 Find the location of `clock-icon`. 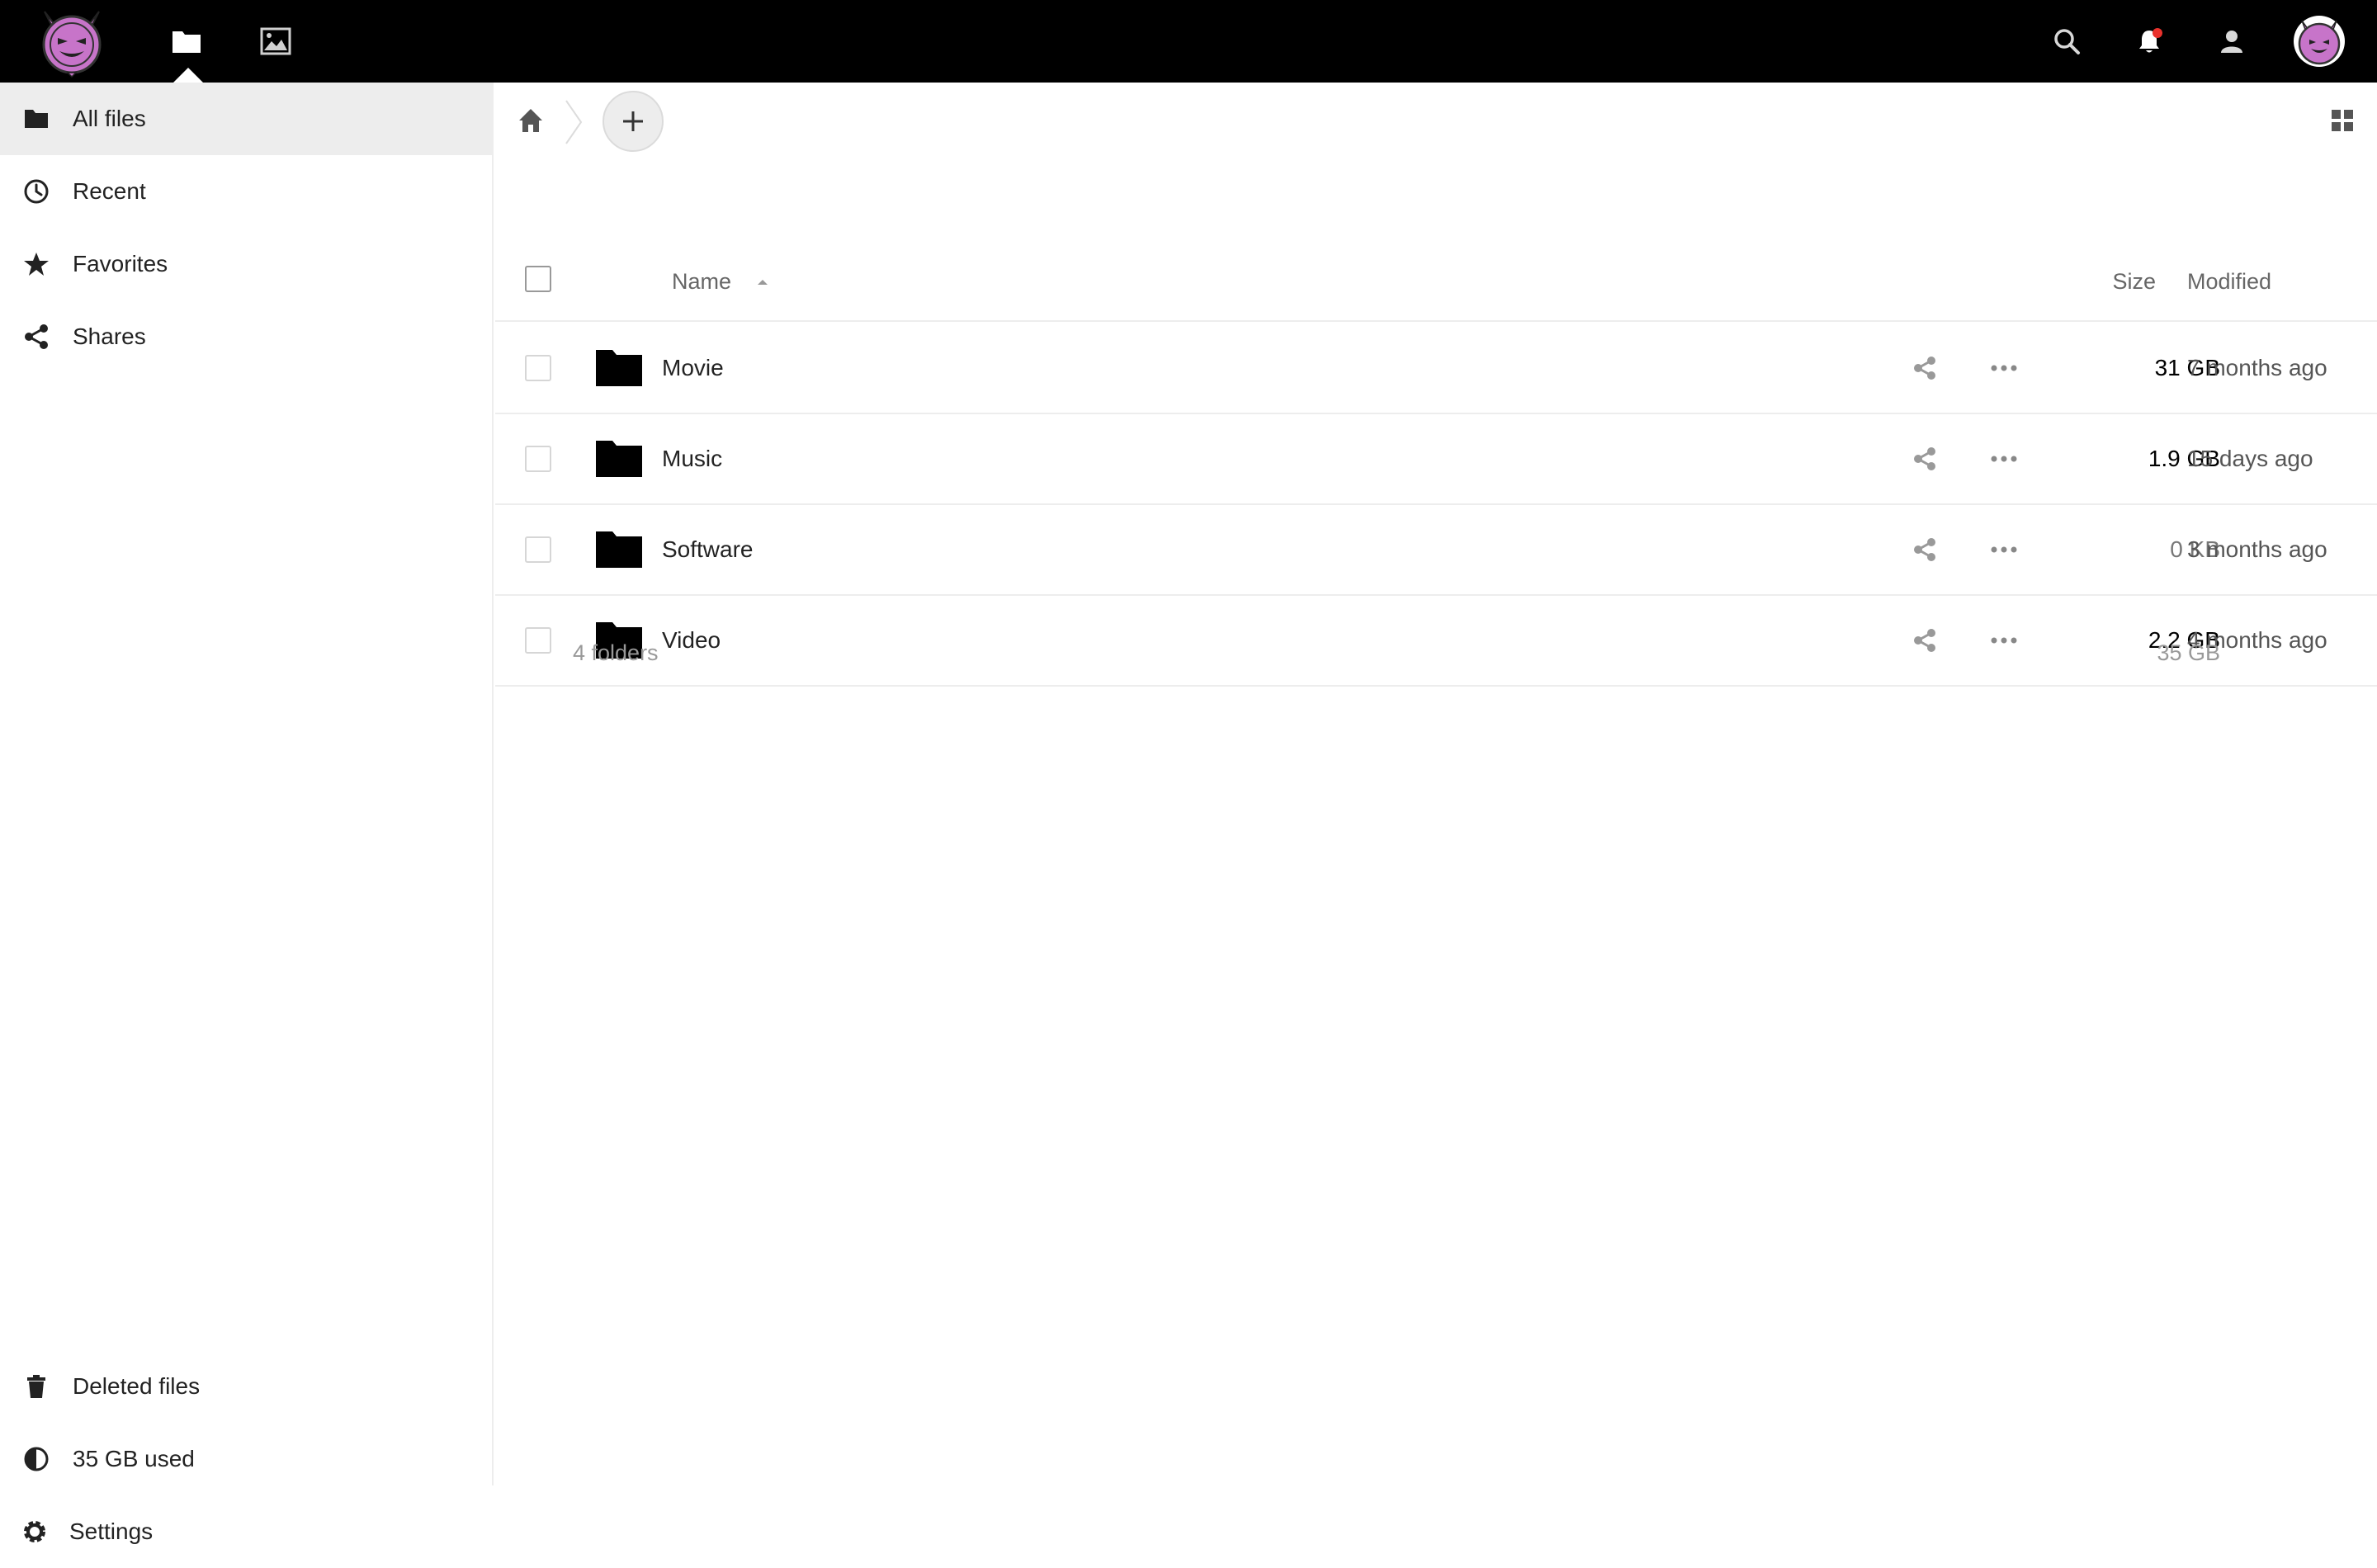

clock-icon is located at coordinates (36, 191).